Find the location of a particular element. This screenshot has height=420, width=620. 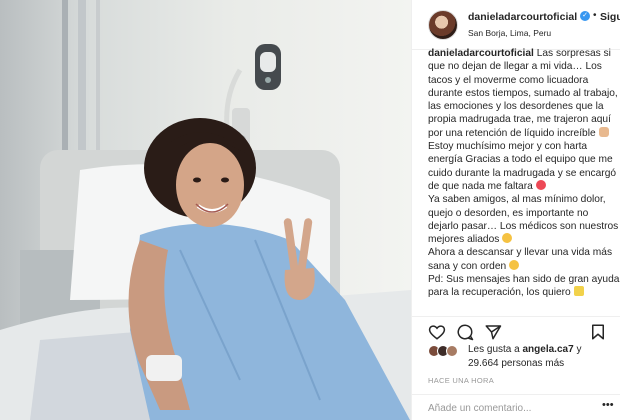

follow-button: Siguiendo is located at coordinates (610, 17).